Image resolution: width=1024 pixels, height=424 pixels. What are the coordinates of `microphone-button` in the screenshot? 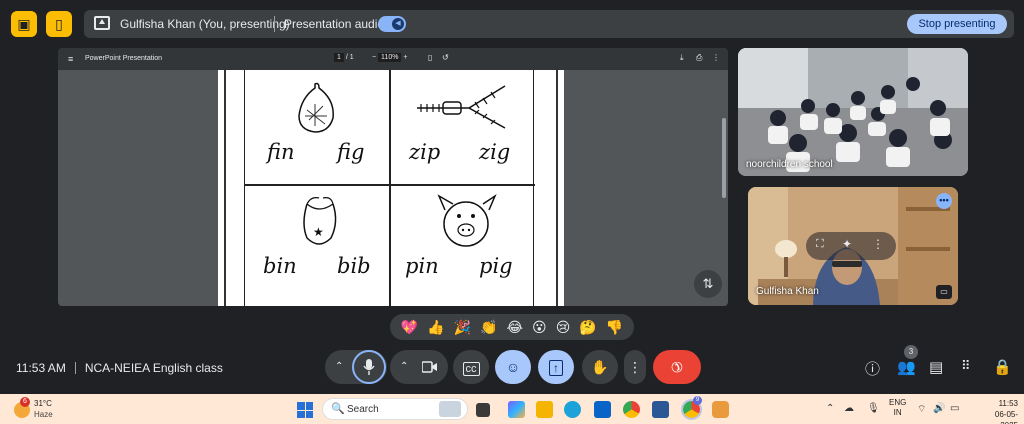 It's located at (369, 367).